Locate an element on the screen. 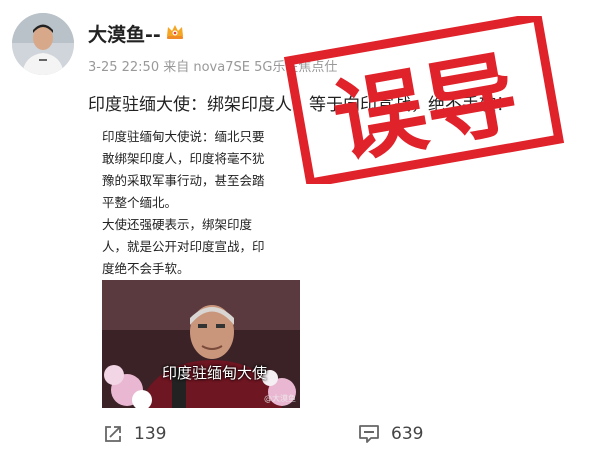 Image resolution: width=595 pixels, height=455 pixels. avatar-image is located at coordinates (43, 44).